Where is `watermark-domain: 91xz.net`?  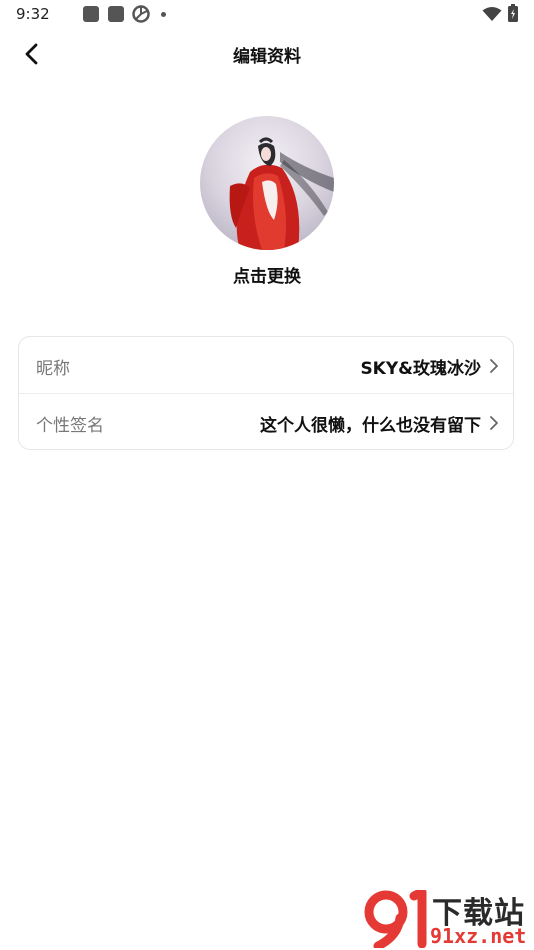 watermark-domain: 91xz.net is located at coordinates (478, 936).